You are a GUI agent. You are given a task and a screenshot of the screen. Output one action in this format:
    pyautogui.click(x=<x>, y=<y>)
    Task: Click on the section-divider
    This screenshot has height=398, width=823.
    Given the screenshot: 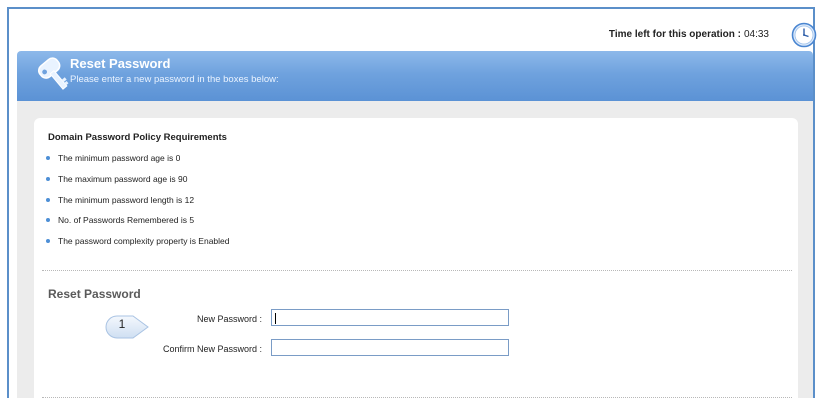 What is the action you would take?
    pyautogui.click(x=417, y=270)
    